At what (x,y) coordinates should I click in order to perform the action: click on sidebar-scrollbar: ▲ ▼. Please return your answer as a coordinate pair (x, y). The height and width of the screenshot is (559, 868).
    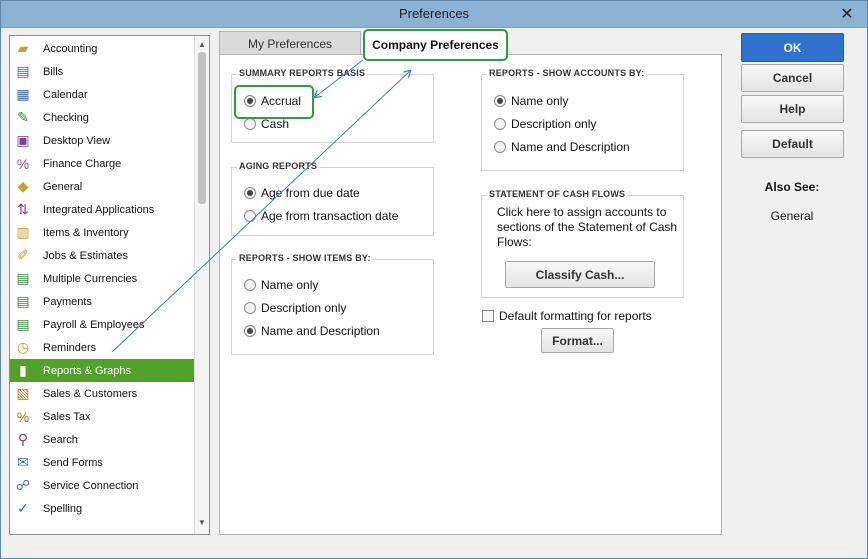
    Looking at the image, I should click on (201, 285).